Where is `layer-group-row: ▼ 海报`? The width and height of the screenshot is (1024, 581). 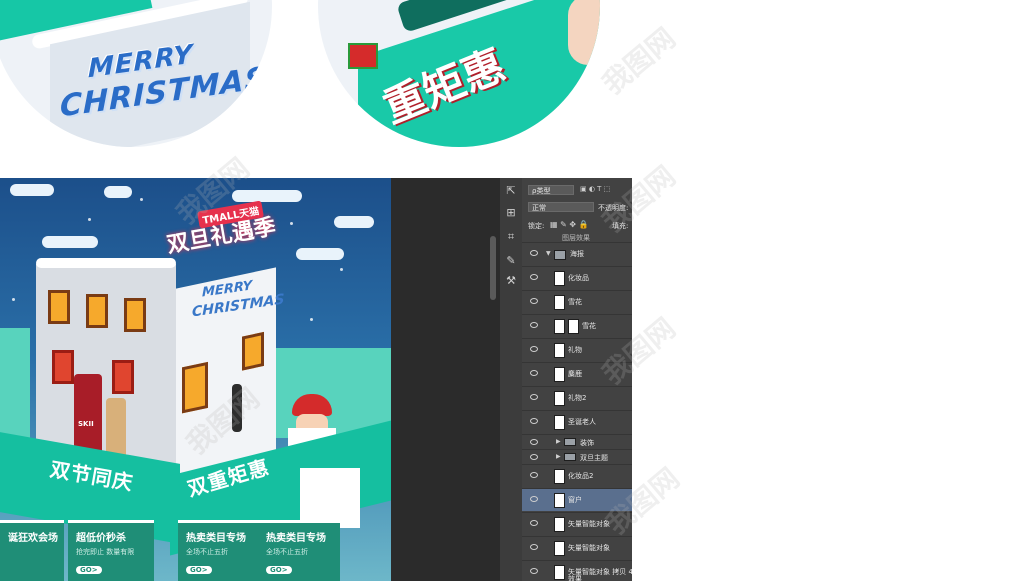 layer-group-row: ▼ 海报 is located at coordinates (577, 253).